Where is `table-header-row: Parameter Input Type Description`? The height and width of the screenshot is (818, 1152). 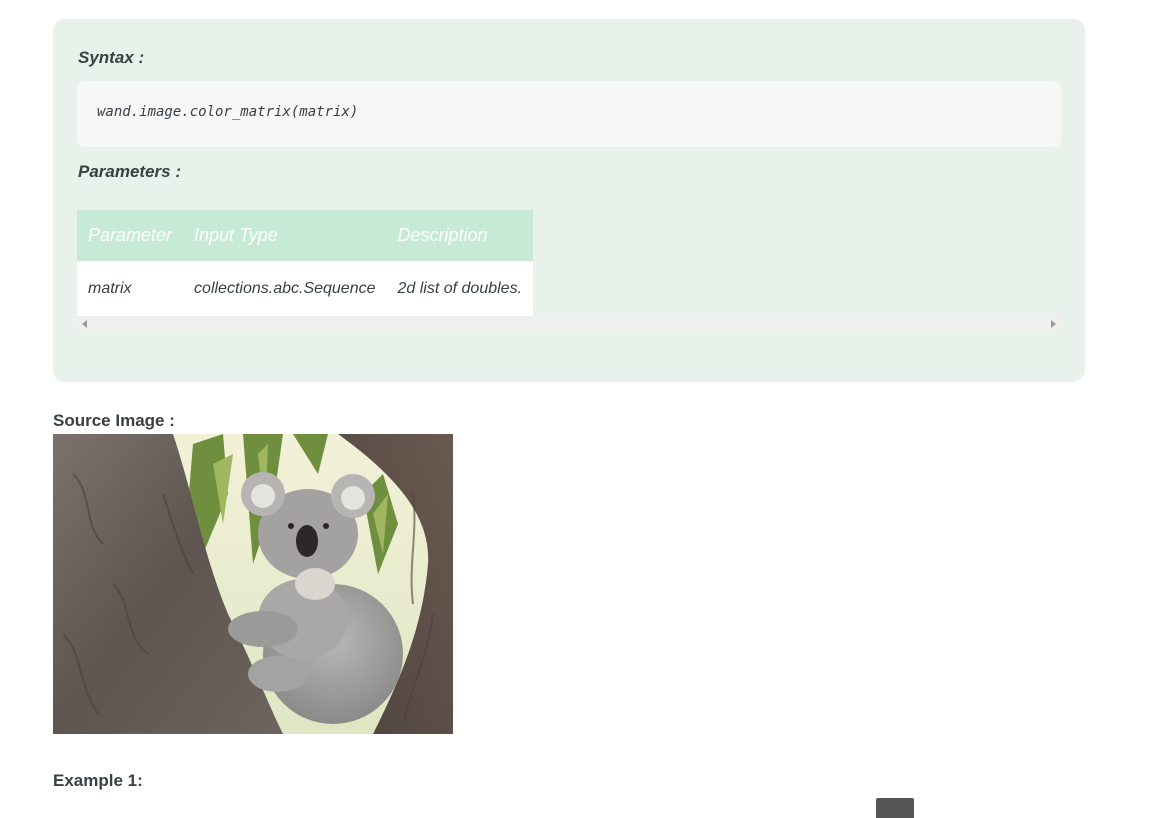 table-header-row: Parameter Input Type Description is located at coordinates (305, 235).